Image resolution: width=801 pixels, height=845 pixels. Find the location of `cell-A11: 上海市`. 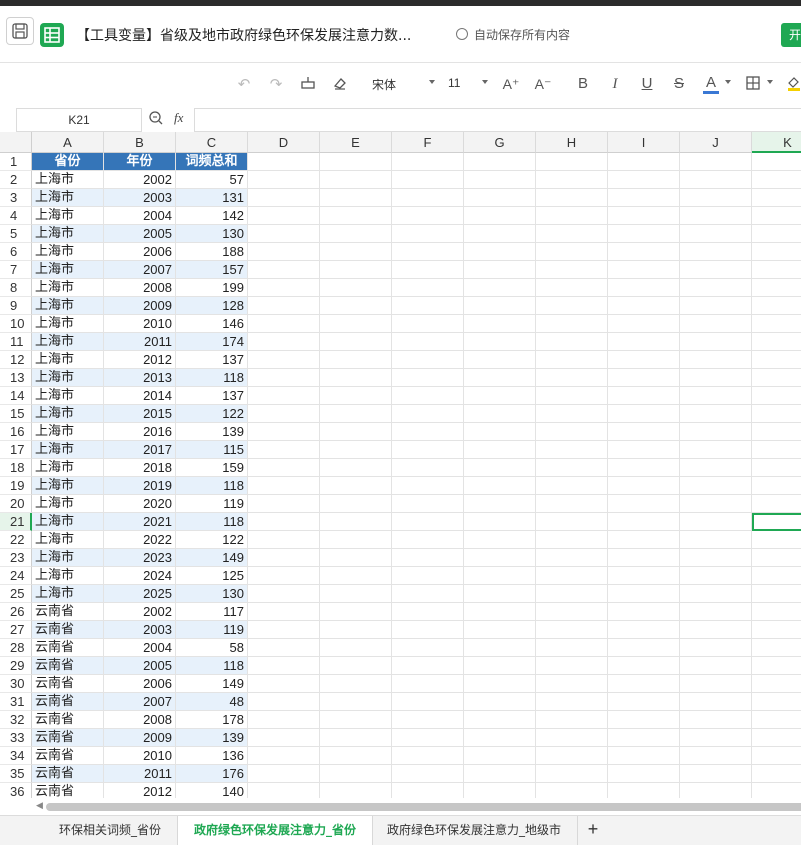

cell-A11: 上海市 is located at coordinates (68, 342).